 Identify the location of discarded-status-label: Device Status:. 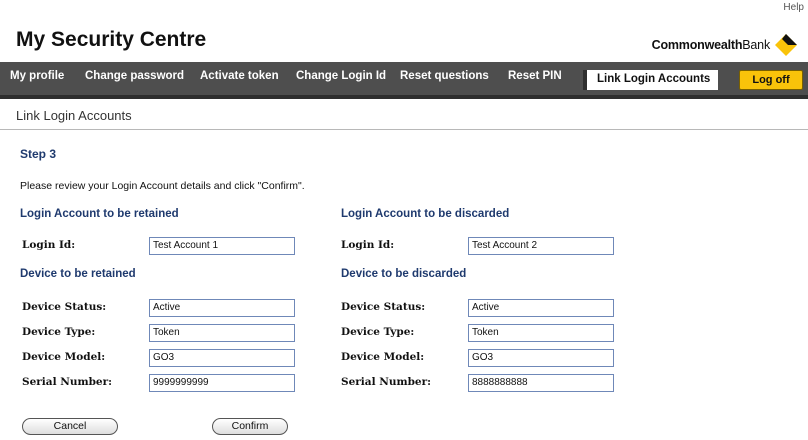
(383, 307).